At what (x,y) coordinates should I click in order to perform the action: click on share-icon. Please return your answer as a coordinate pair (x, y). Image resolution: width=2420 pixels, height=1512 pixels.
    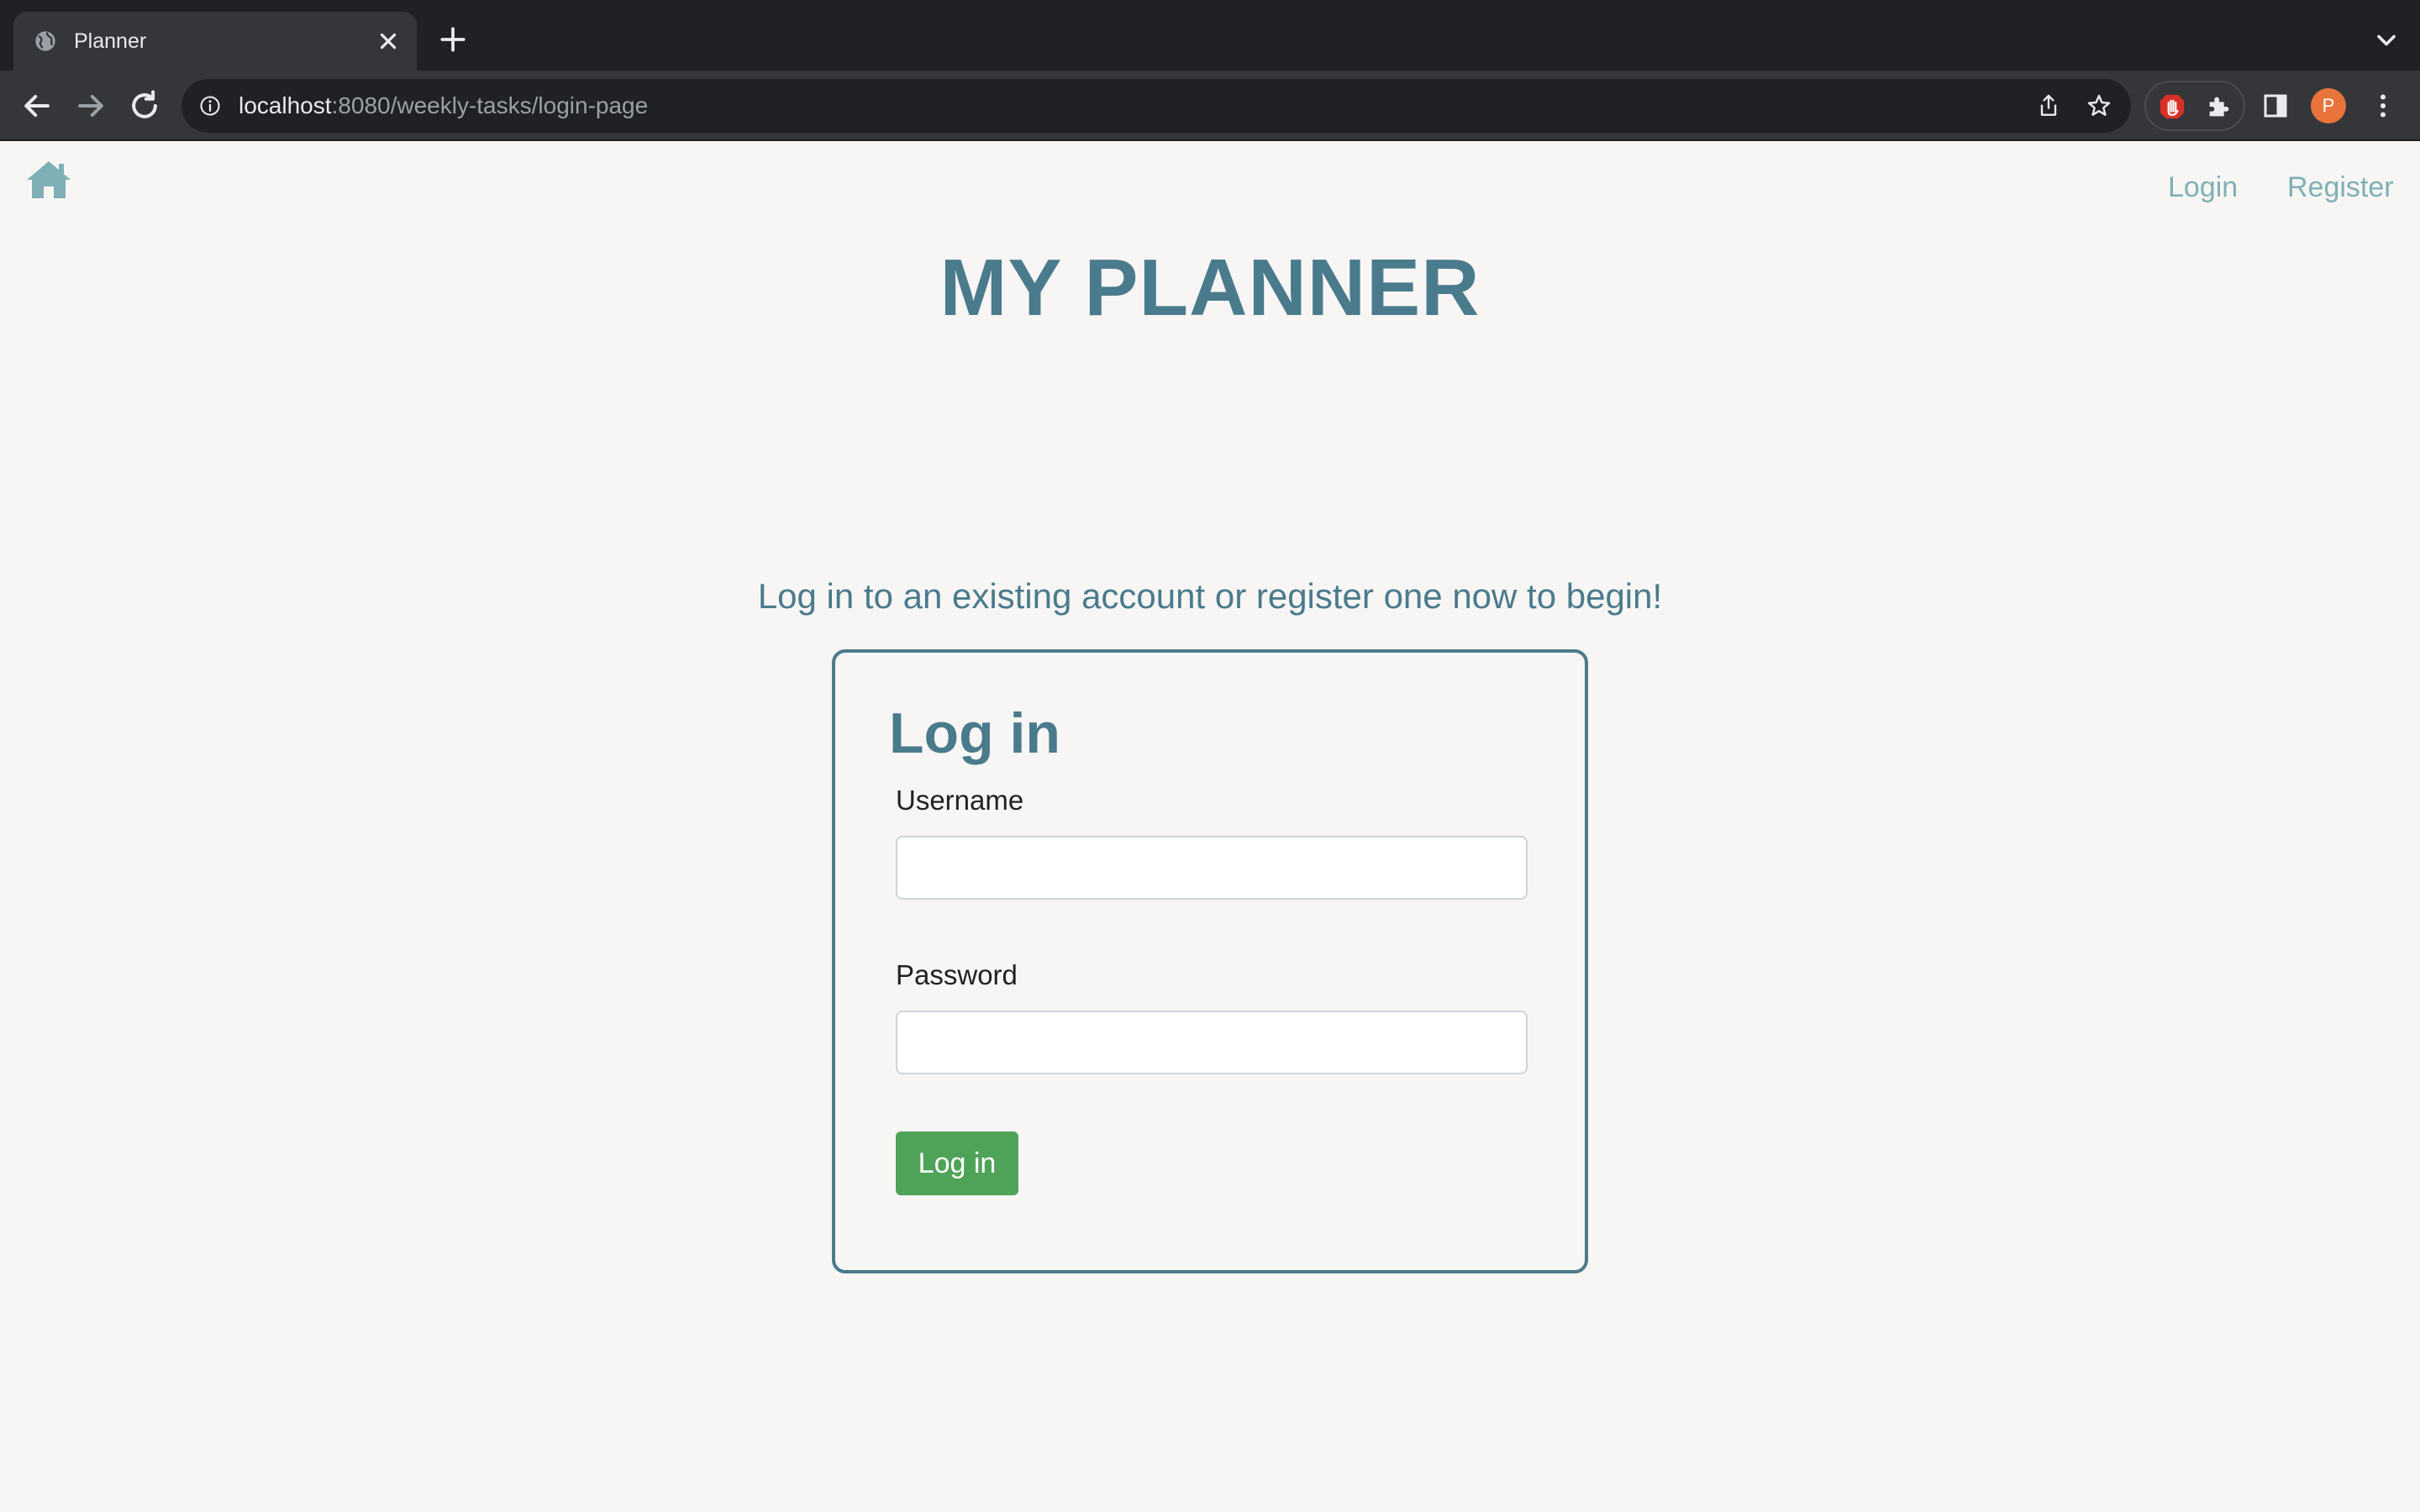
    Looking at the image, I should click on (2048, 105).